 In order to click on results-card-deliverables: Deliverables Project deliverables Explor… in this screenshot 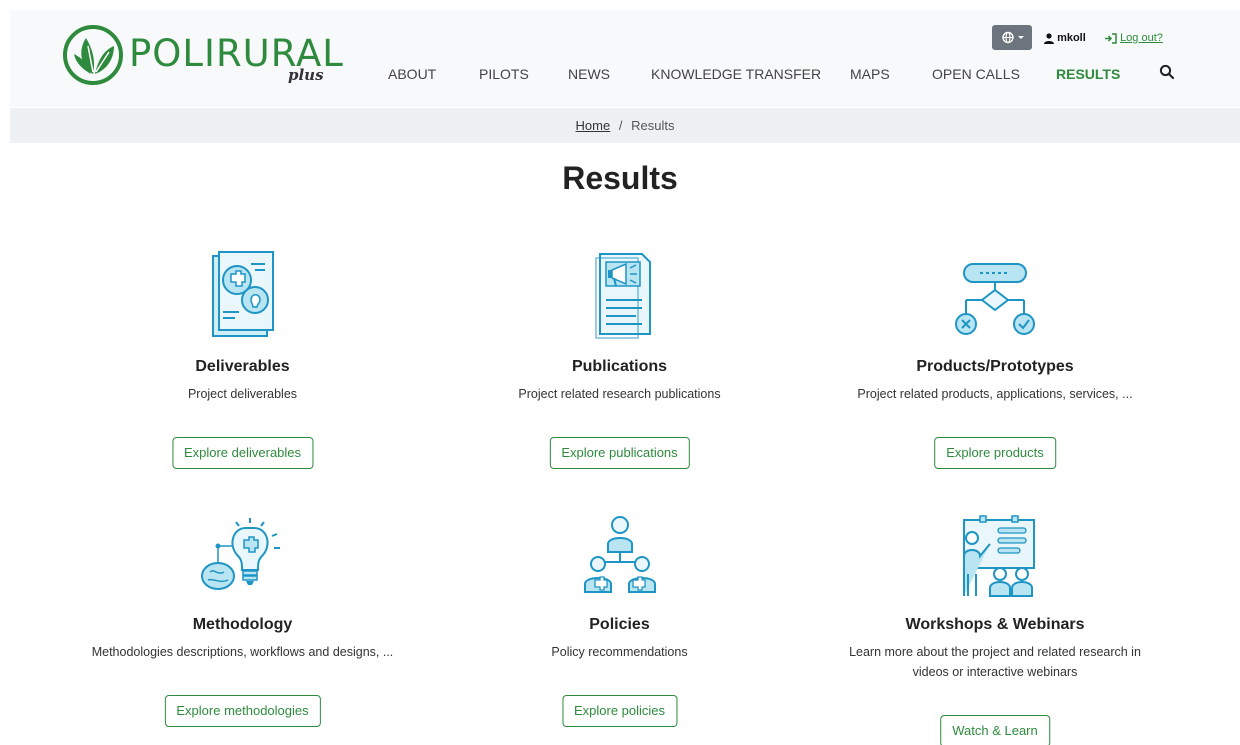, I will do `click(242, 362)`.